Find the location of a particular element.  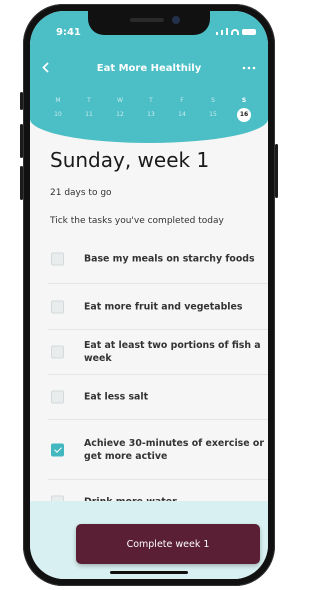

task-row: Eat less salt is located at coordinates (158, 397).